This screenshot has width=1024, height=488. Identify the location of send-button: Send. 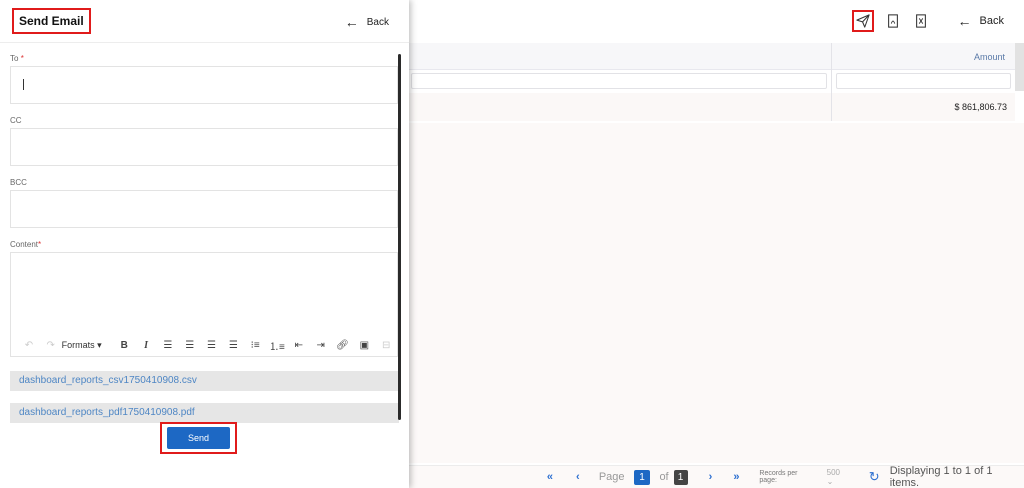
(198, 438).